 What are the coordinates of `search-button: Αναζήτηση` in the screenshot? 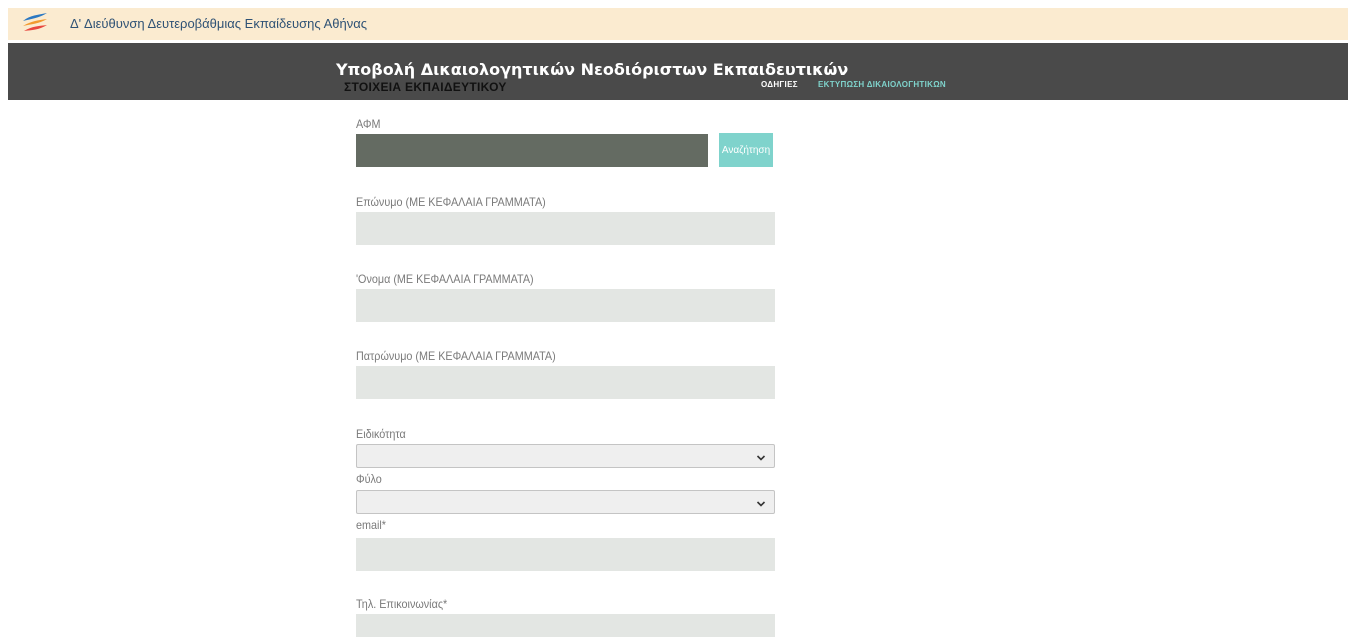 It's located at (746, 150).